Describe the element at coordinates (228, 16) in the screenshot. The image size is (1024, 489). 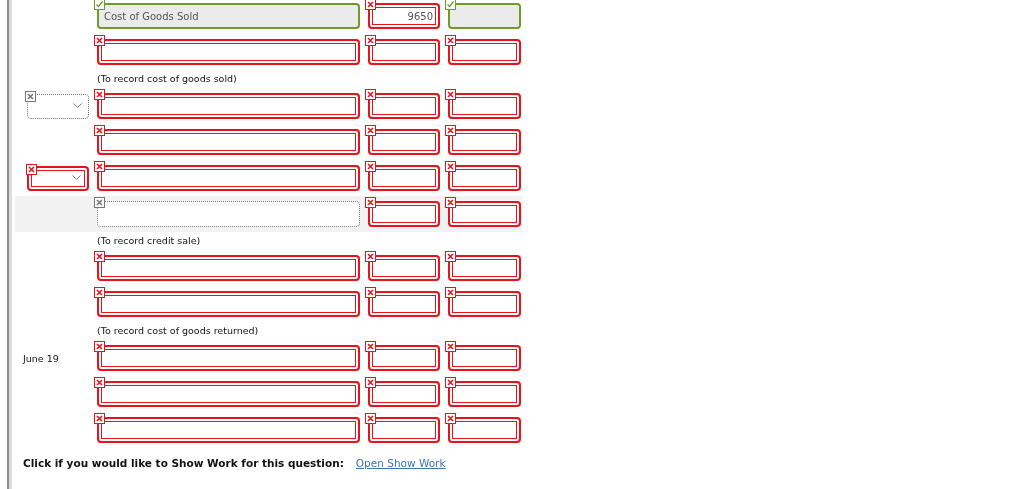
I see `account-field: Cost of Goods Sold` at that location.